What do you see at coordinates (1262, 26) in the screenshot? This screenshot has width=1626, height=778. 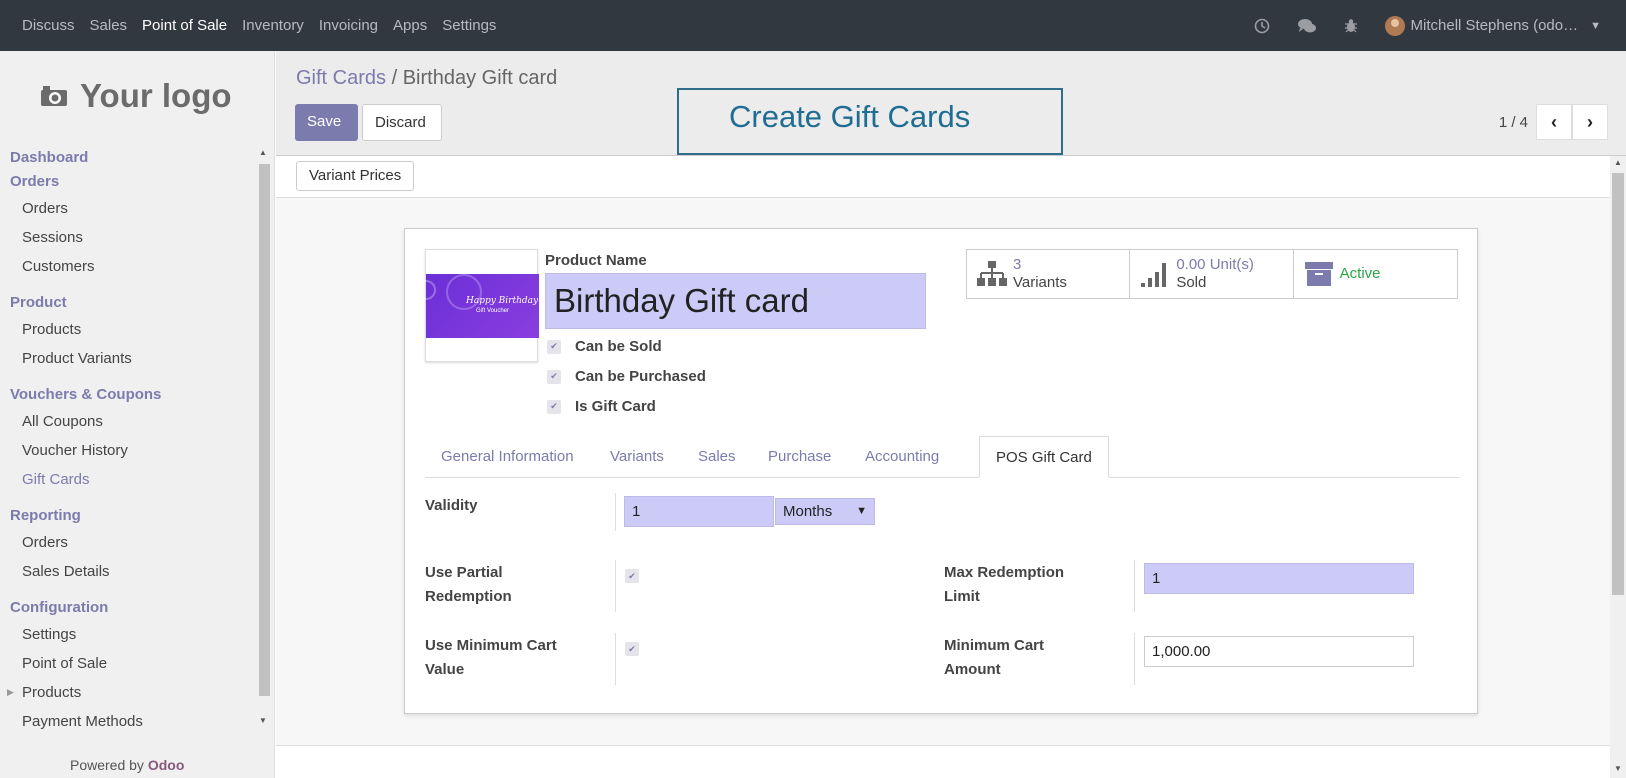 I see `clock-icon` at bounding box center [1262, 26].